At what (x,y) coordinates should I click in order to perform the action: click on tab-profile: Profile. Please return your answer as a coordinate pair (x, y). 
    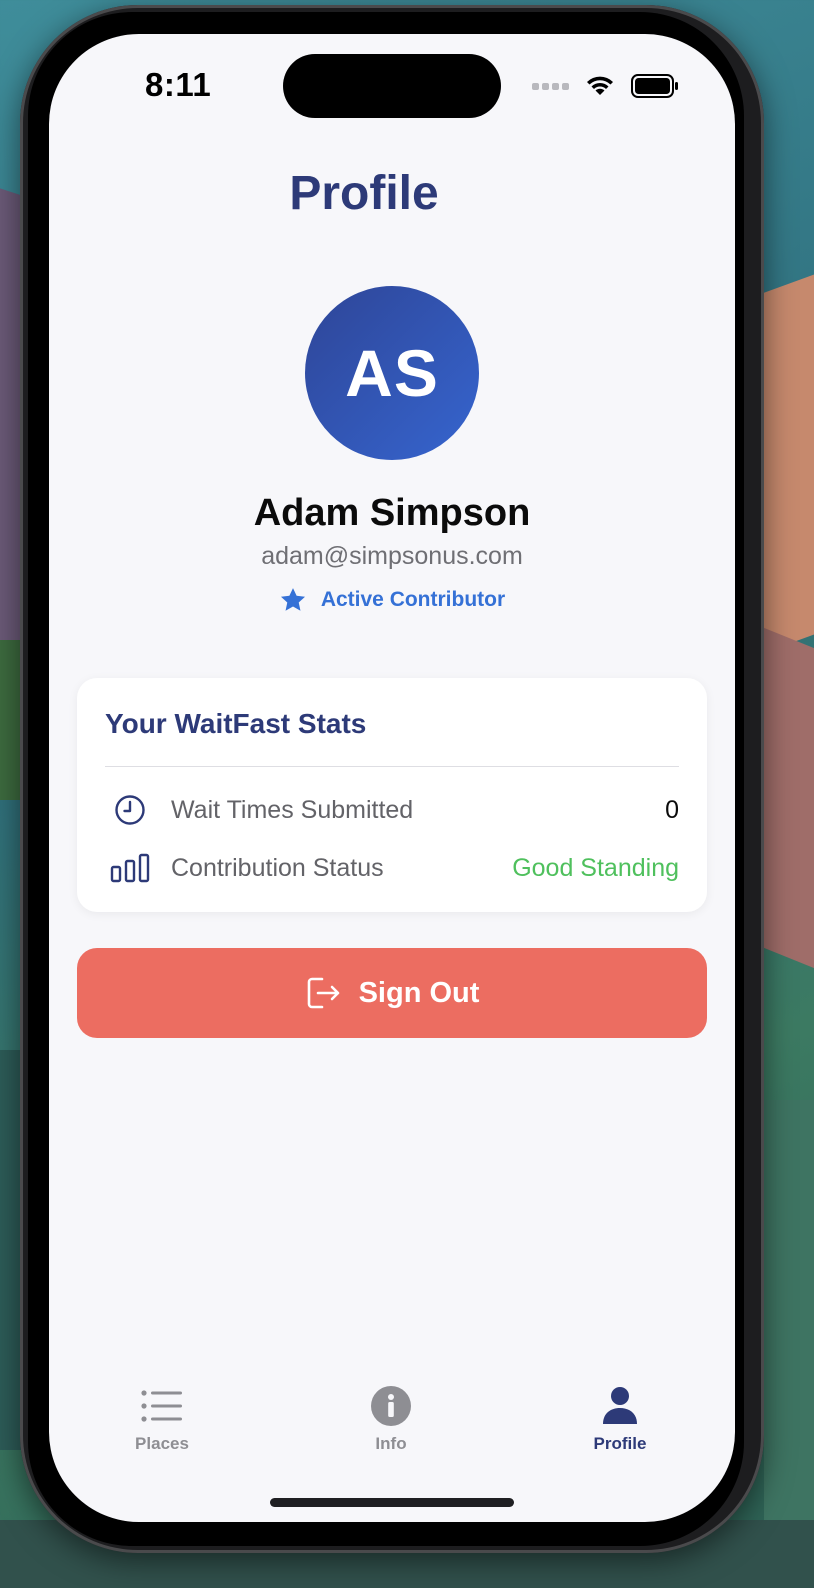
    Looking at the image, I should click on (620, 1419).